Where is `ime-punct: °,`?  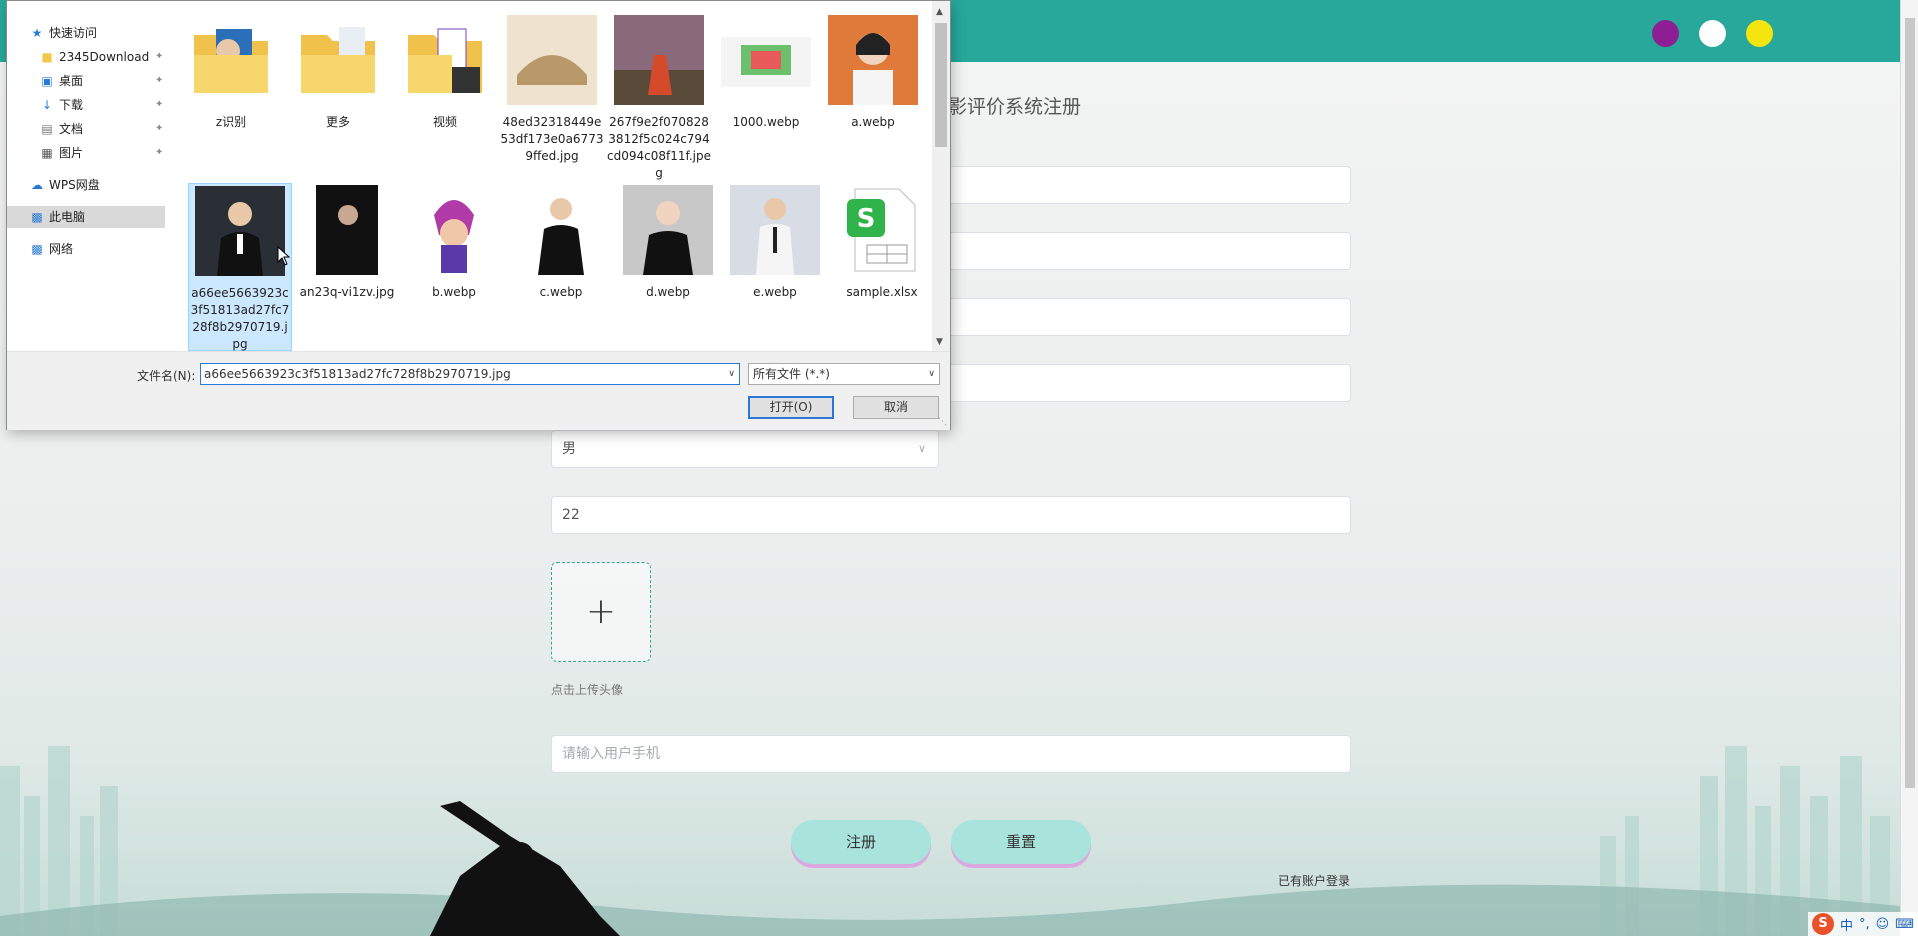
ime-punct: °, is located at coordinates (1864, 924).